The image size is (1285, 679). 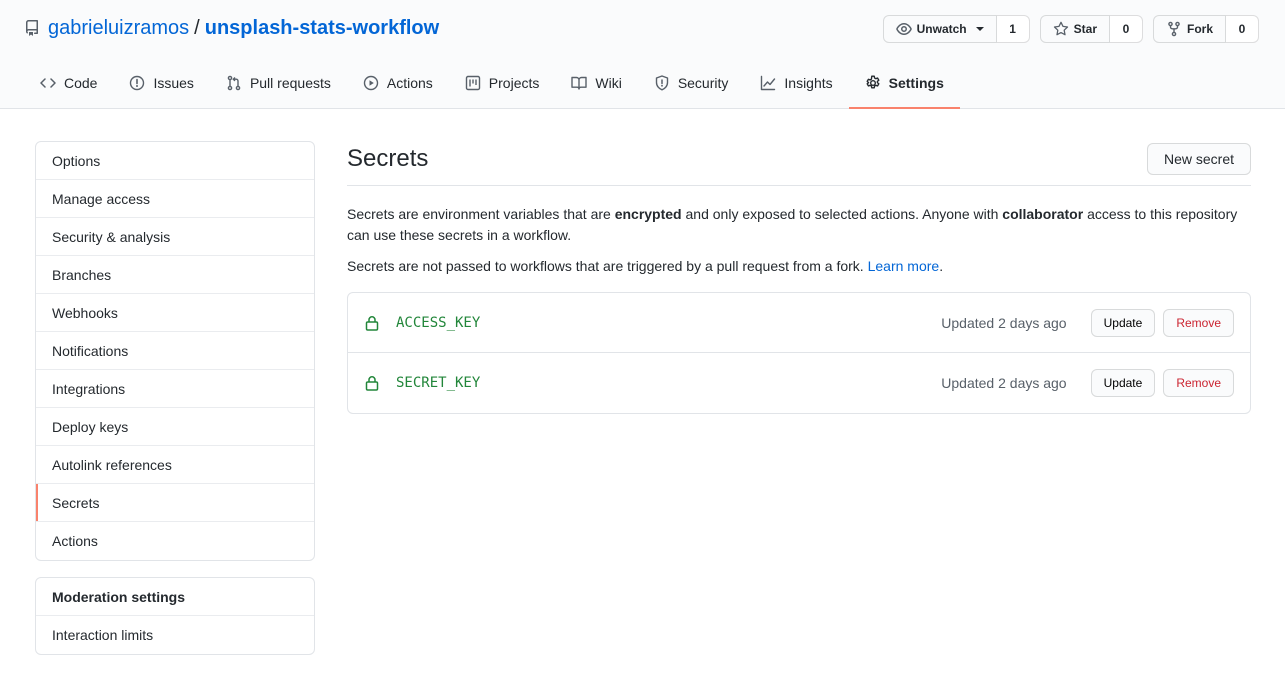 What do you see at coordinates (173, 83) in the screenshot?
I see `tab-issues-label: Issues` at bounding box center [173, 83].